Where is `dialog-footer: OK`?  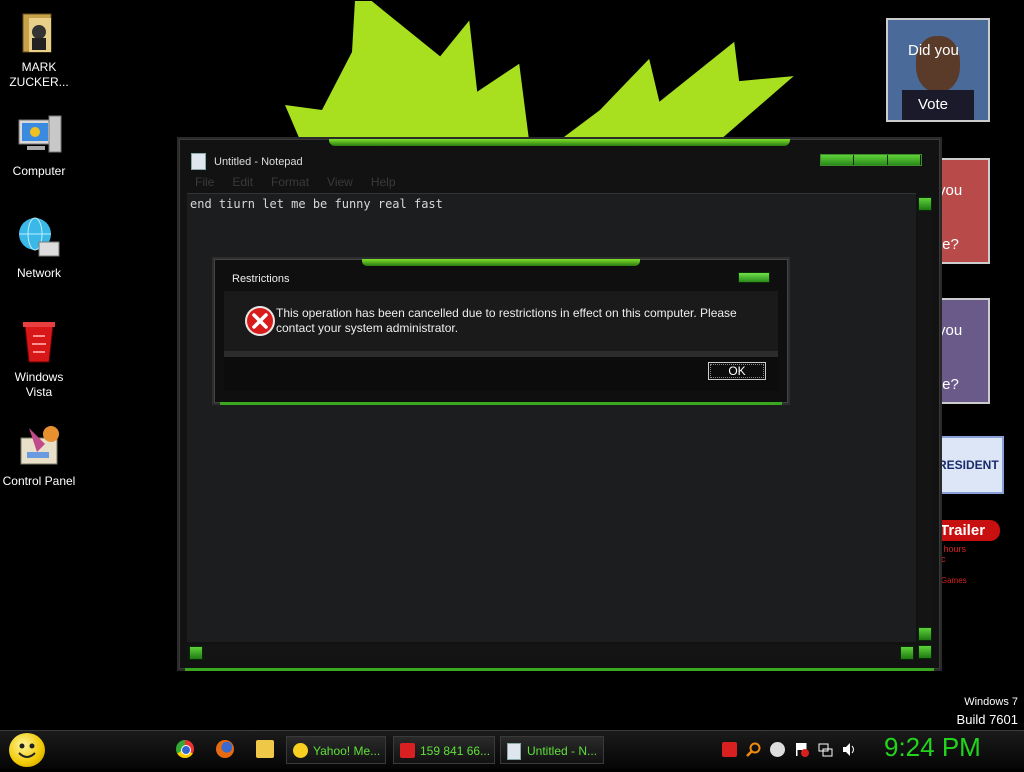
dialog-footer: OK is located at coordinates (501, 374).